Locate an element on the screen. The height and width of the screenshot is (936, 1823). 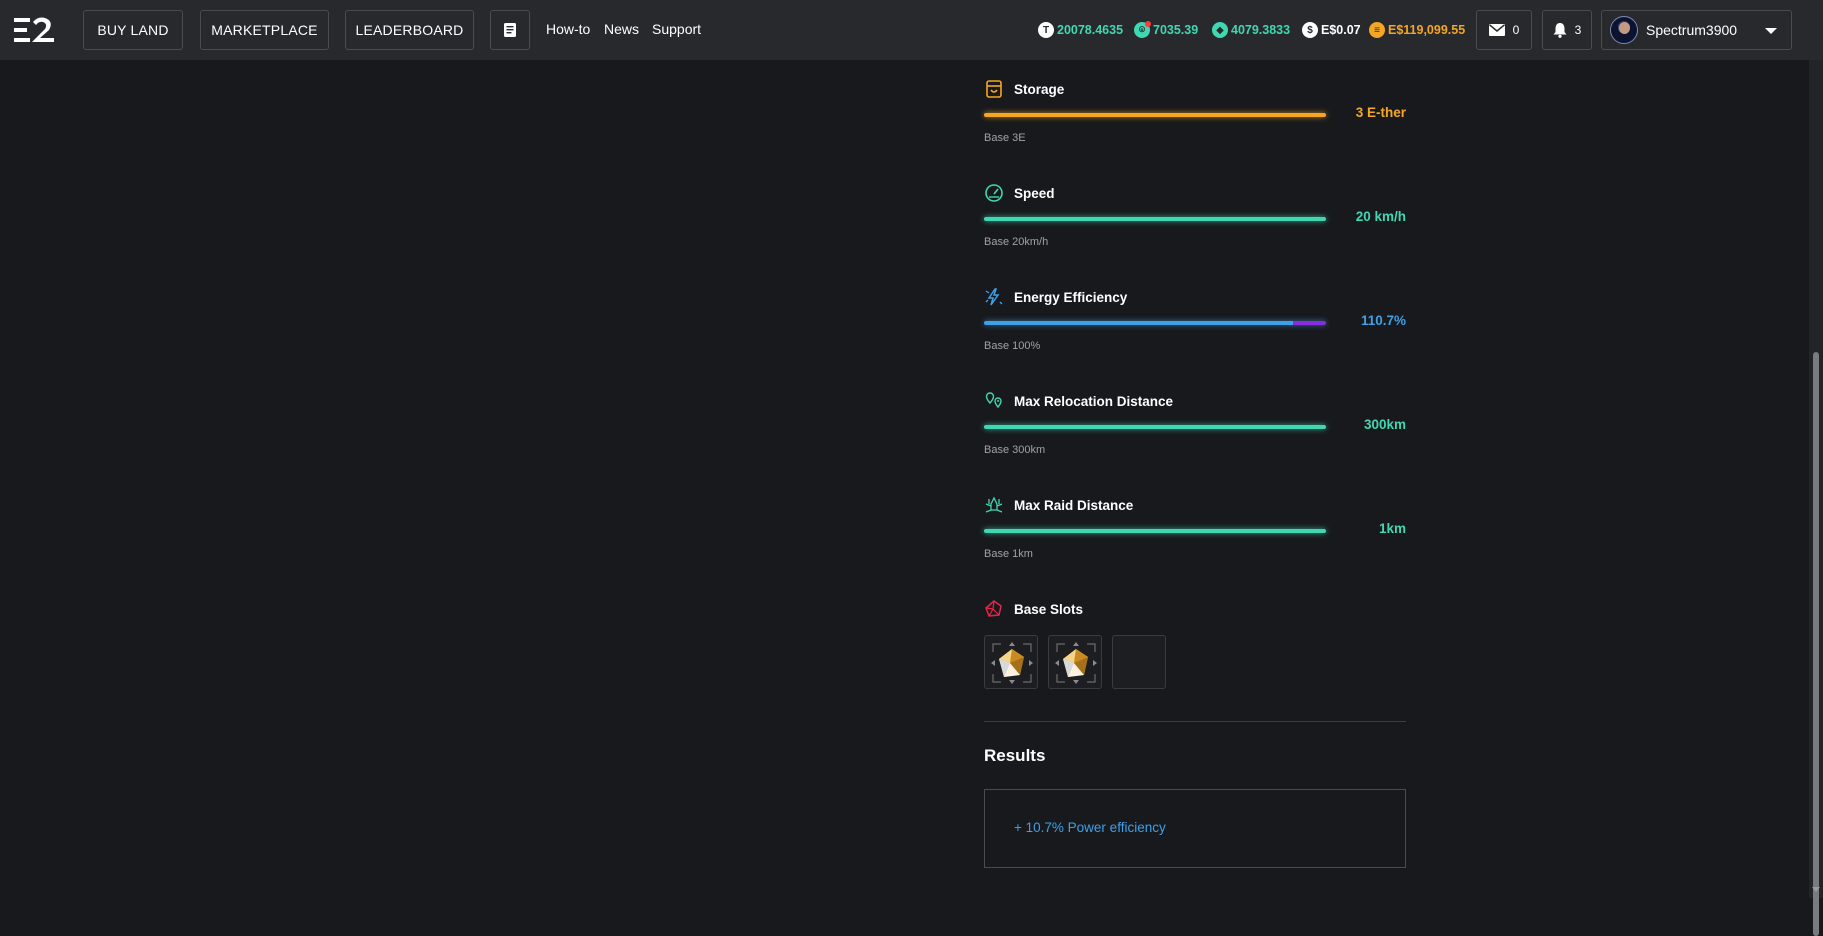
scrollbar-thumb is located at coordinates (1816, 644).